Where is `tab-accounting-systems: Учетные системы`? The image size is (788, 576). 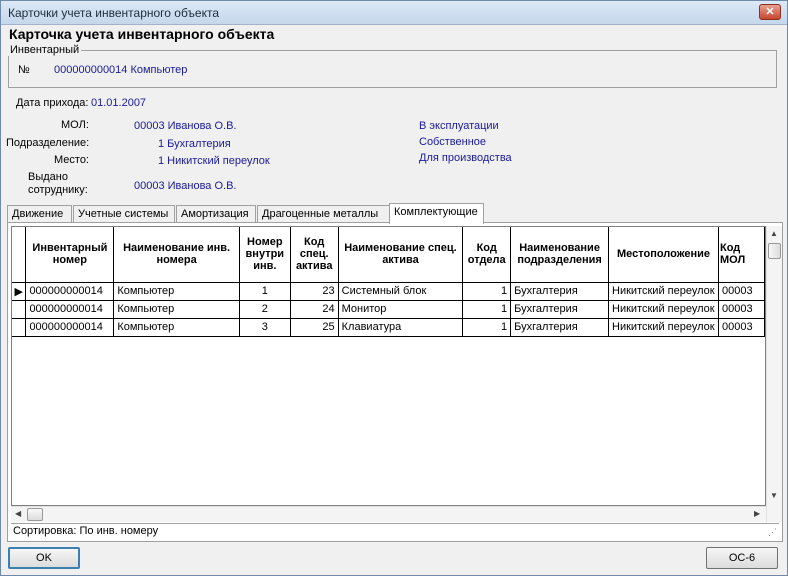 tab-accounting-systems: Учетные системы is located at coordinates (124, 214).